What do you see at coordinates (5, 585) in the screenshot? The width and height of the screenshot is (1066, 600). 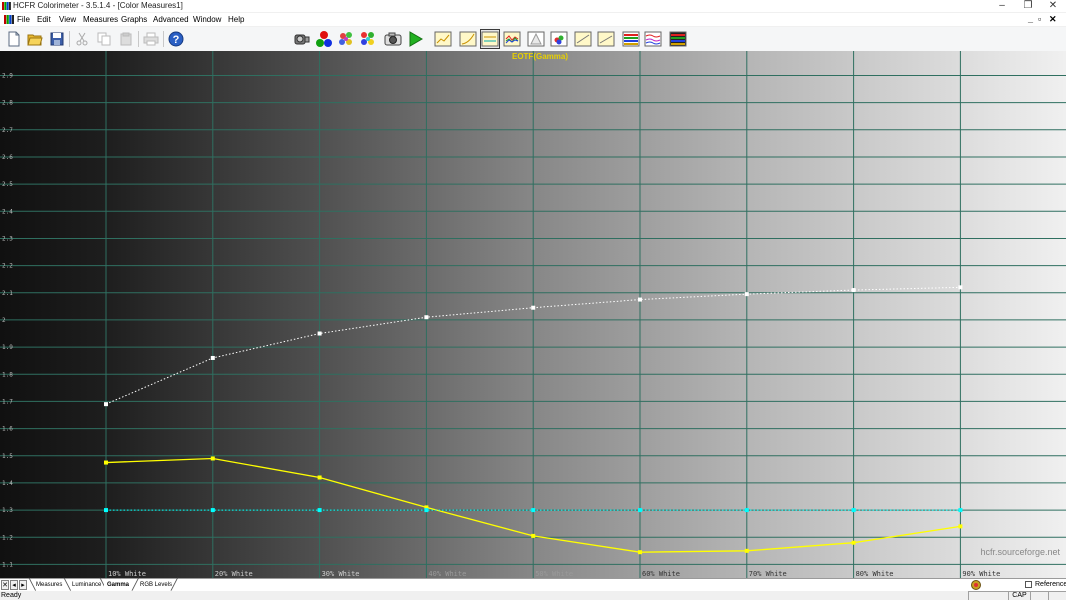 I see `tab-close-button: ✕` at bounding box center [5, 585].